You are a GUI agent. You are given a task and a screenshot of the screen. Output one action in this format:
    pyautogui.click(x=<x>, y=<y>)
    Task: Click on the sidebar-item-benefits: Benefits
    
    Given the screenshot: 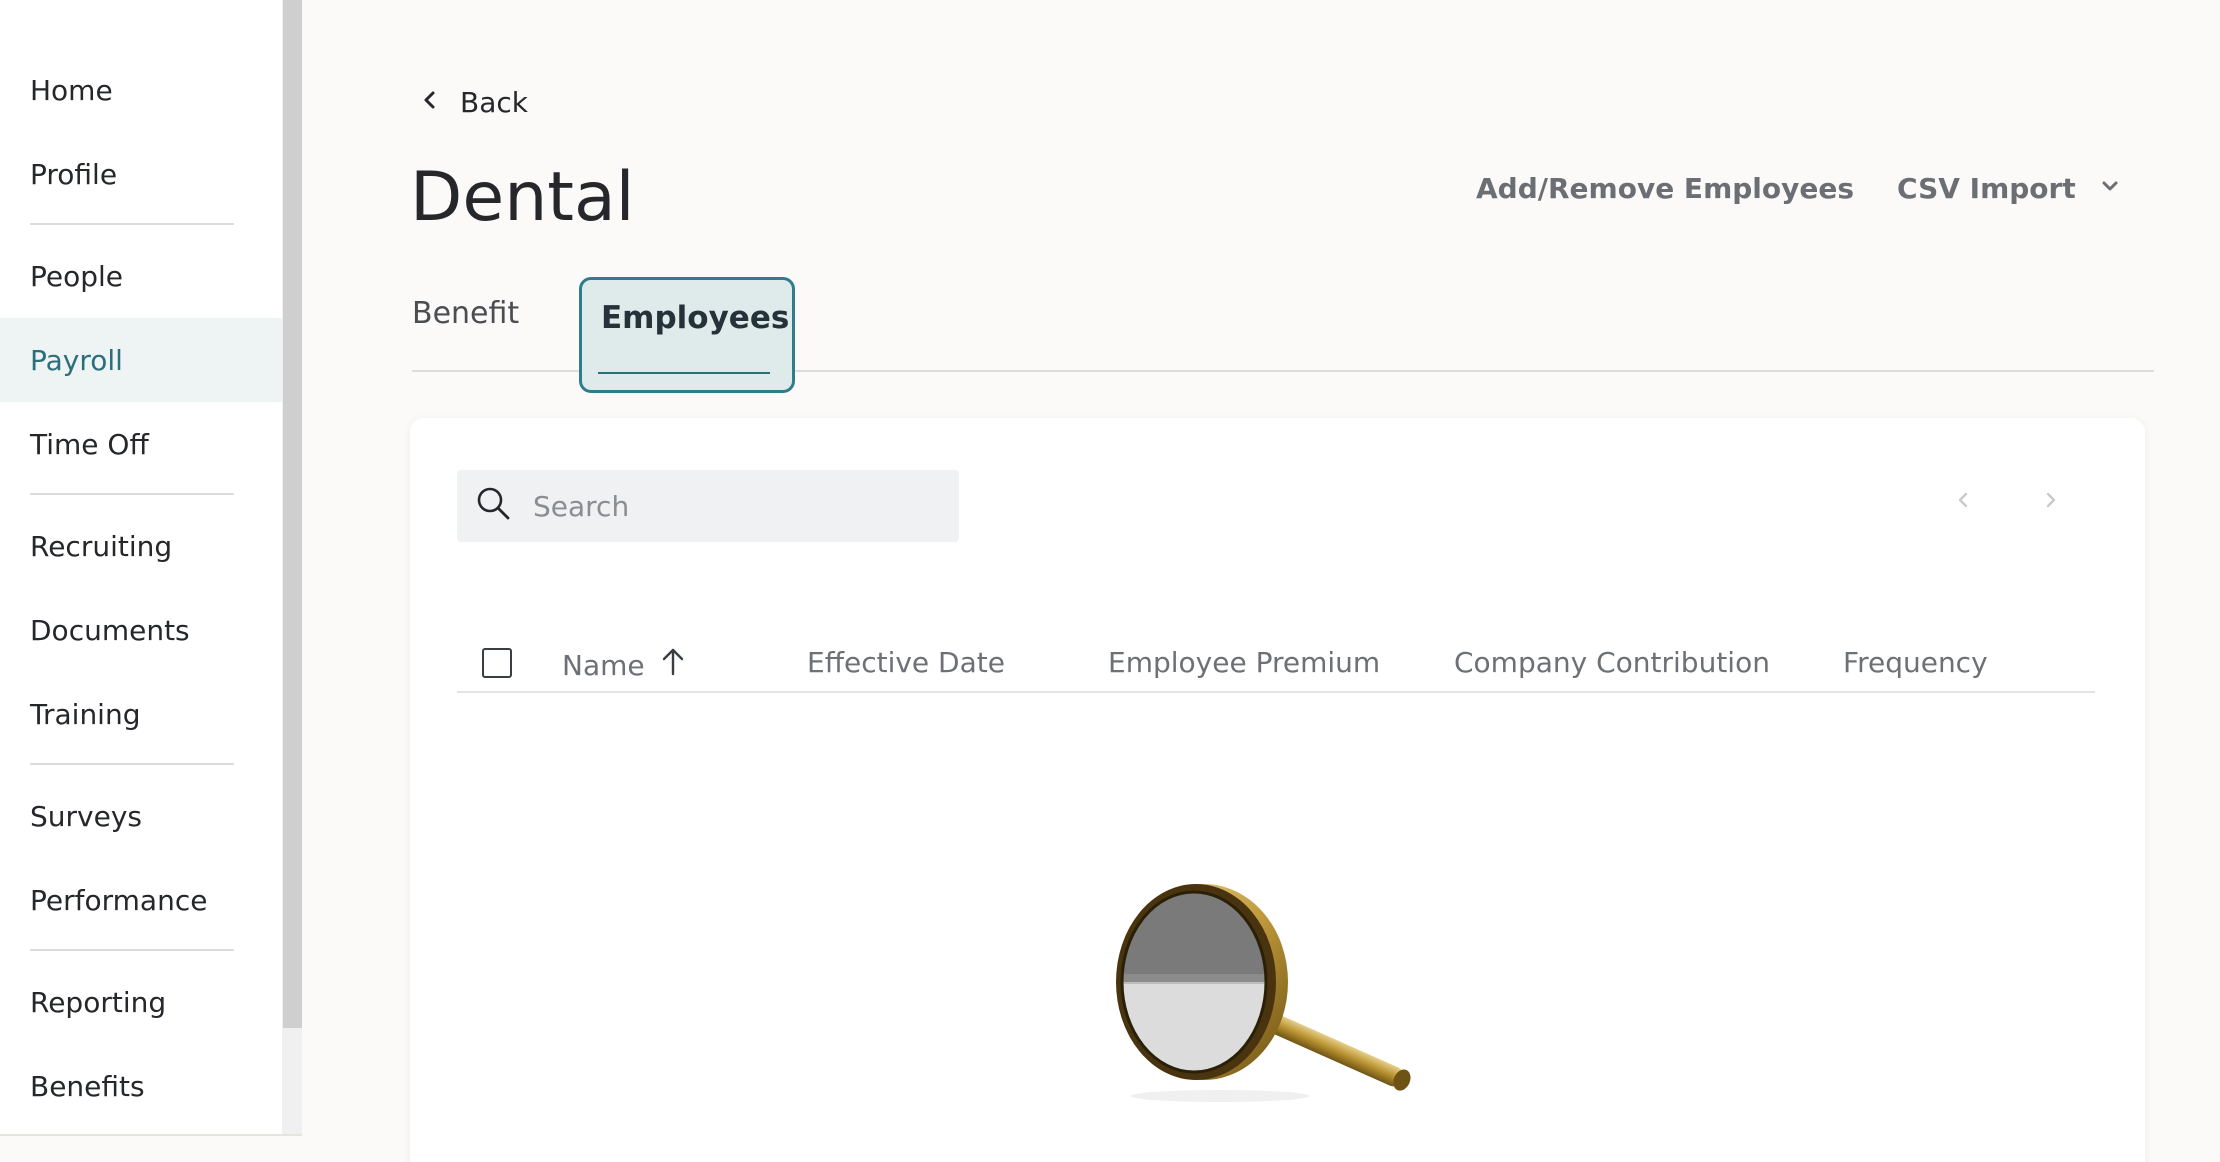 What is the action you would take?
    pyautogui.click(x=141, y=1086)
    